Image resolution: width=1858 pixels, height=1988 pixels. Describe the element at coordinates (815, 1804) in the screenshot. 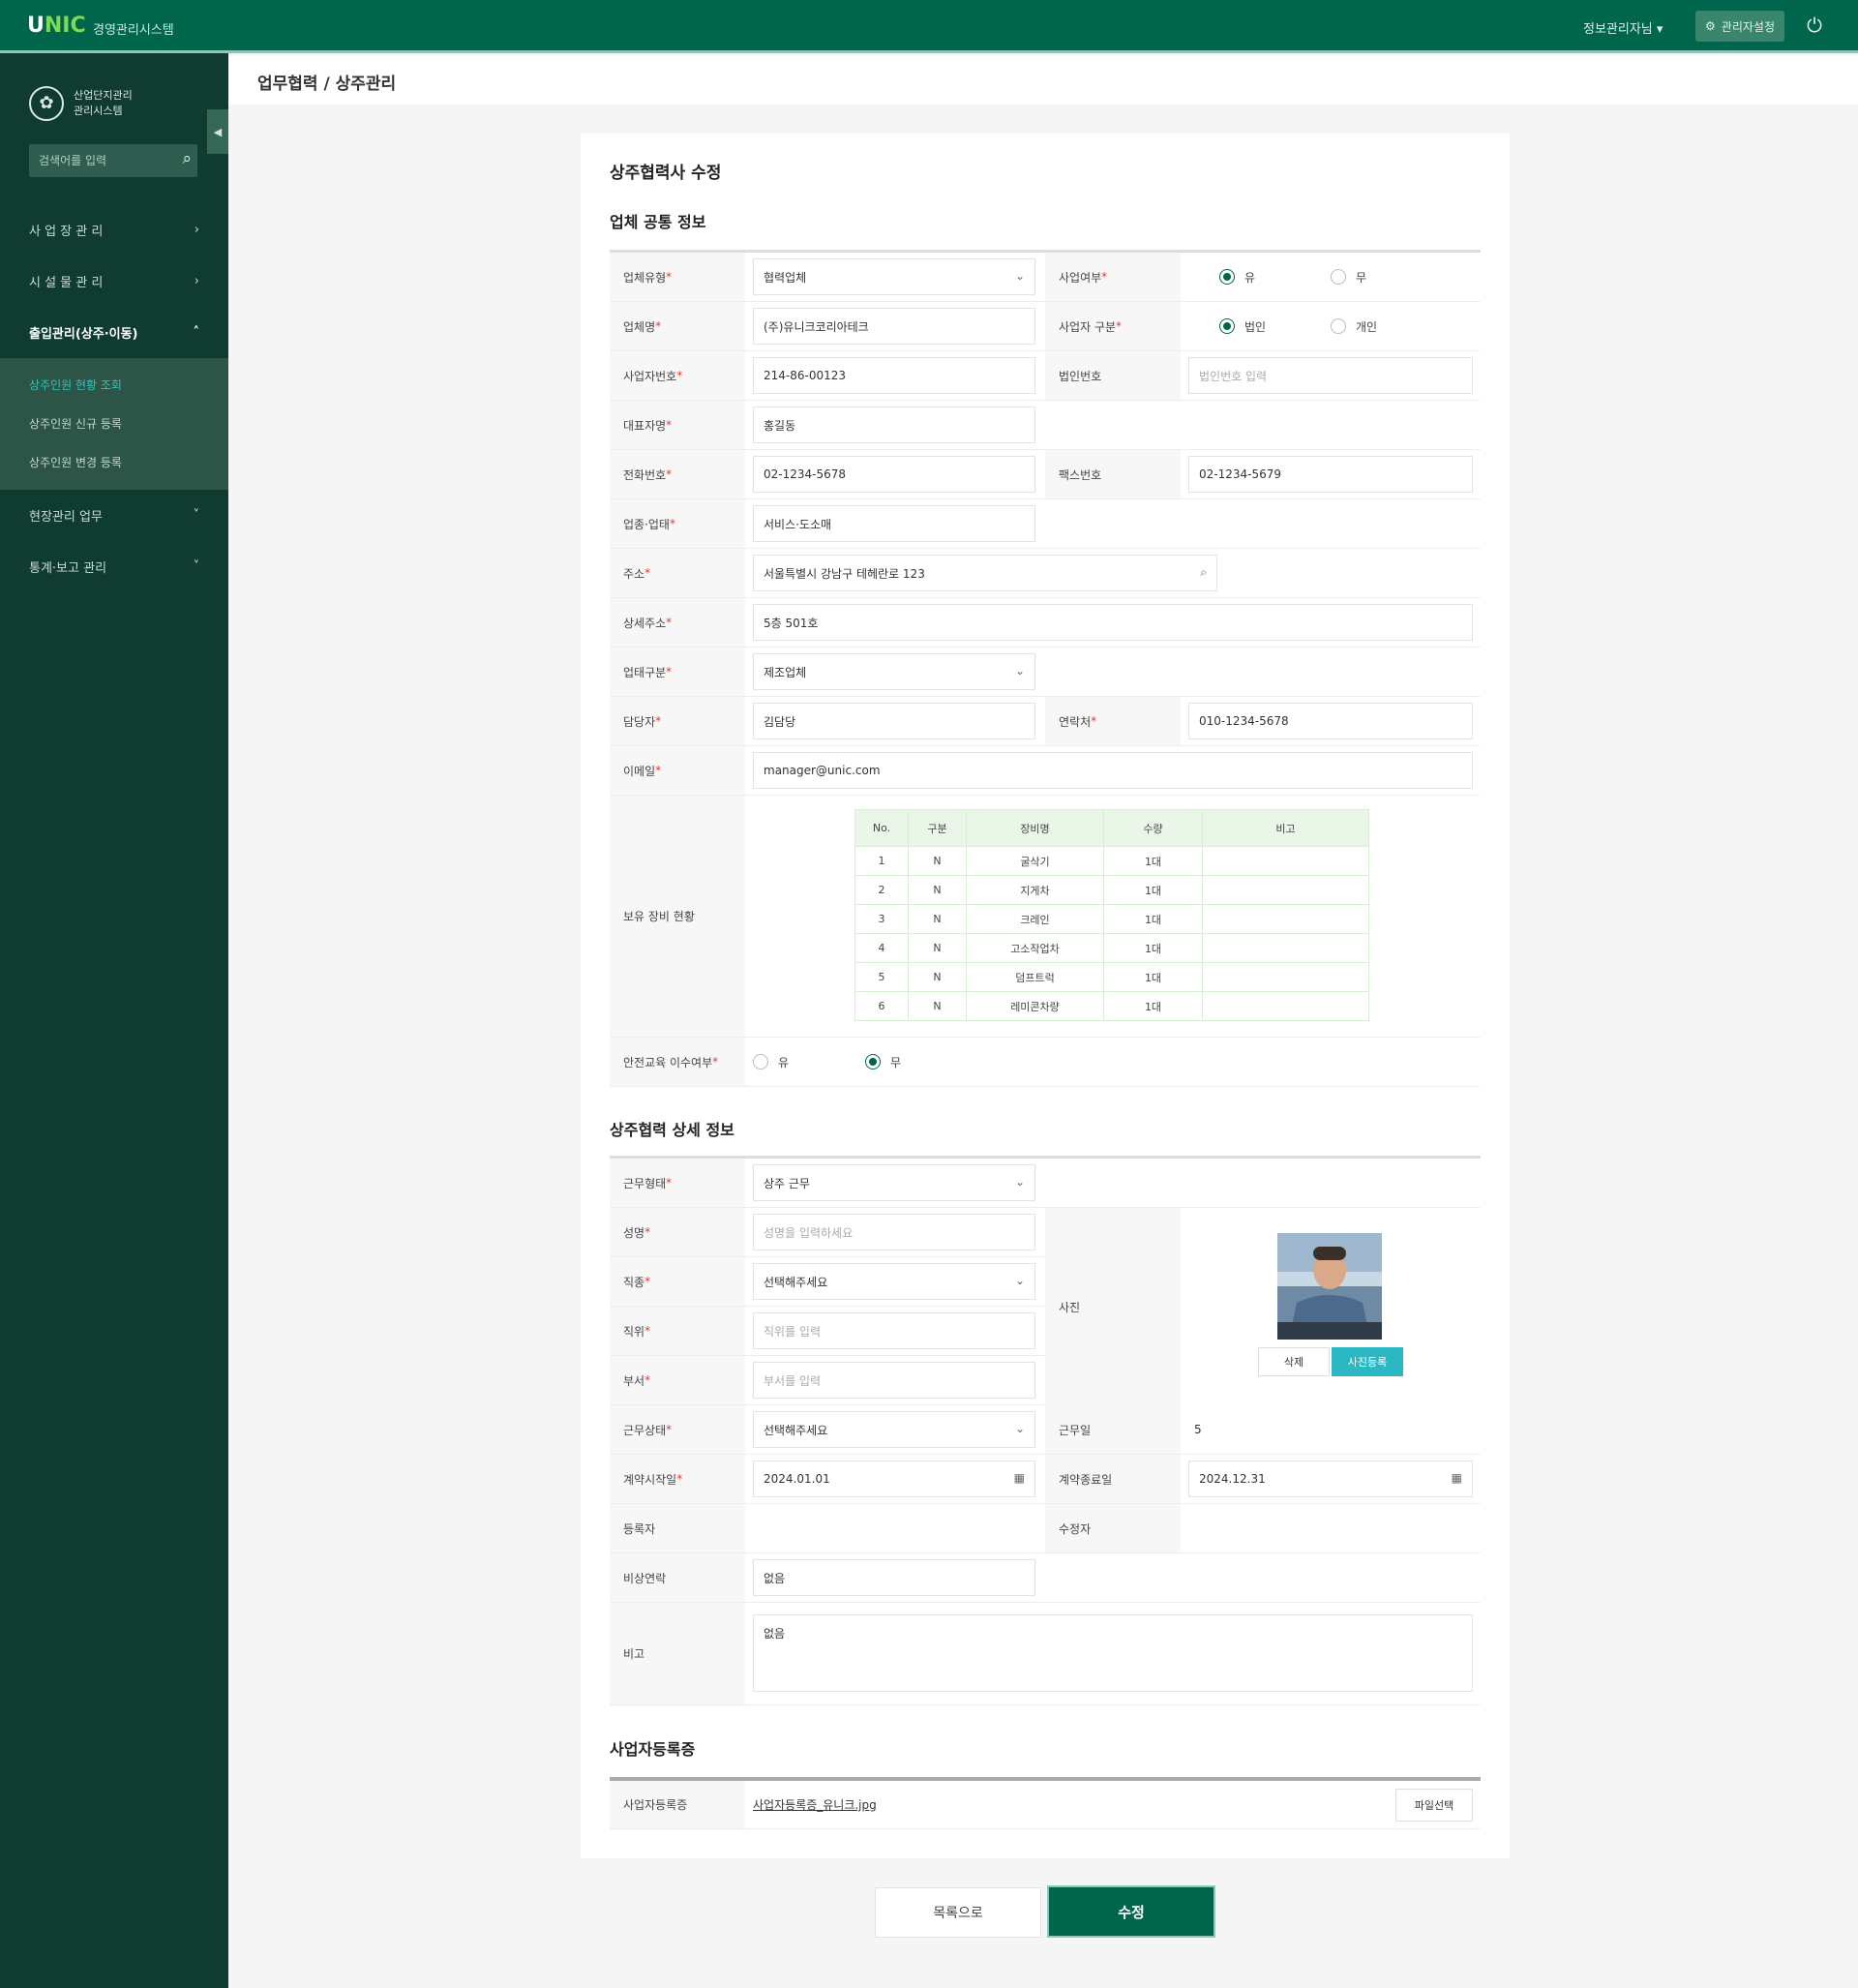

I see `biz-file-link: 사업자등록증_유니크.jpg` at that location.